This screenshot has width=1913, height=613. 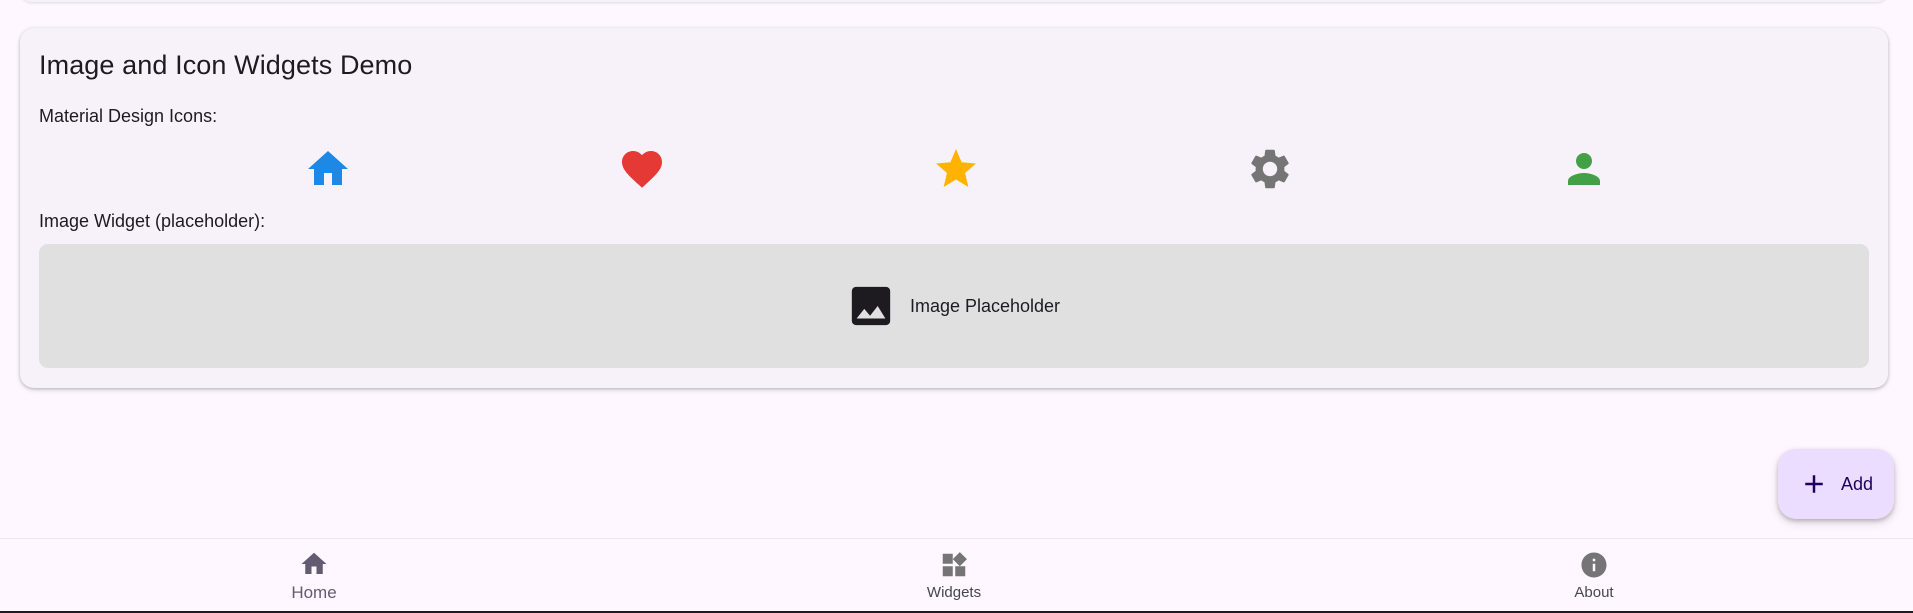 What do you see at coordinates (314, 592) in the screenshot?
I see `nav-item-label: Home` at bounding box center [314, 592].